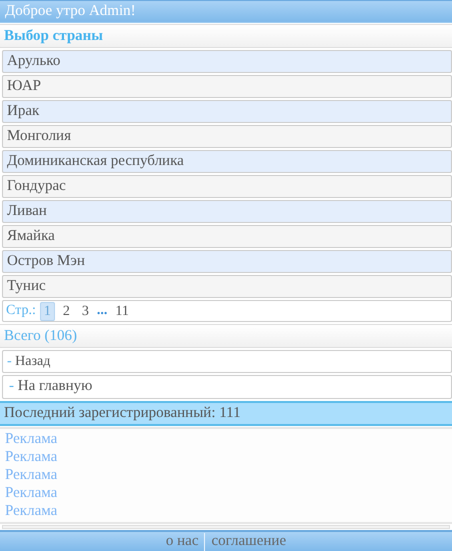 This screenshot has width=452, height=551. What do you see at coordinates (226, 36) in the screenshot?
I see `section-title: Выбор страны` at bounding box center [226, 36].